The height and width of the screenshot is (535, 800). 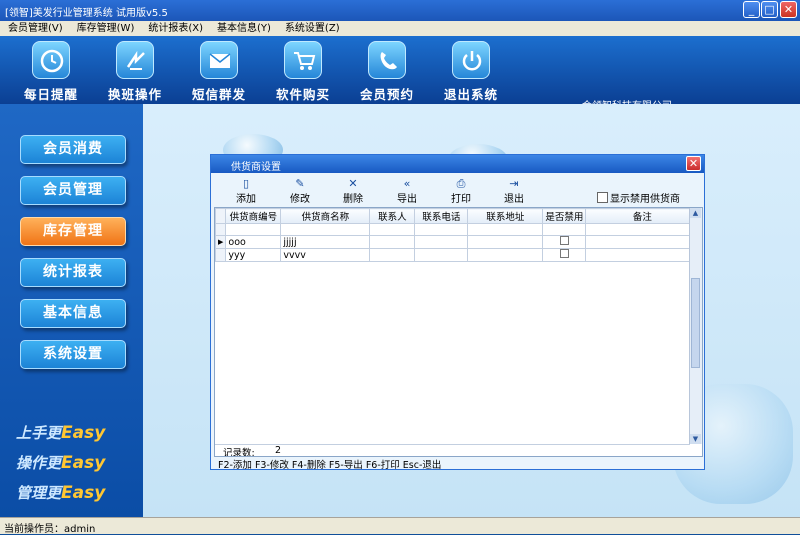 I want to click on daily-reminder-button: 每日提醒, so click(x=51, y=70).